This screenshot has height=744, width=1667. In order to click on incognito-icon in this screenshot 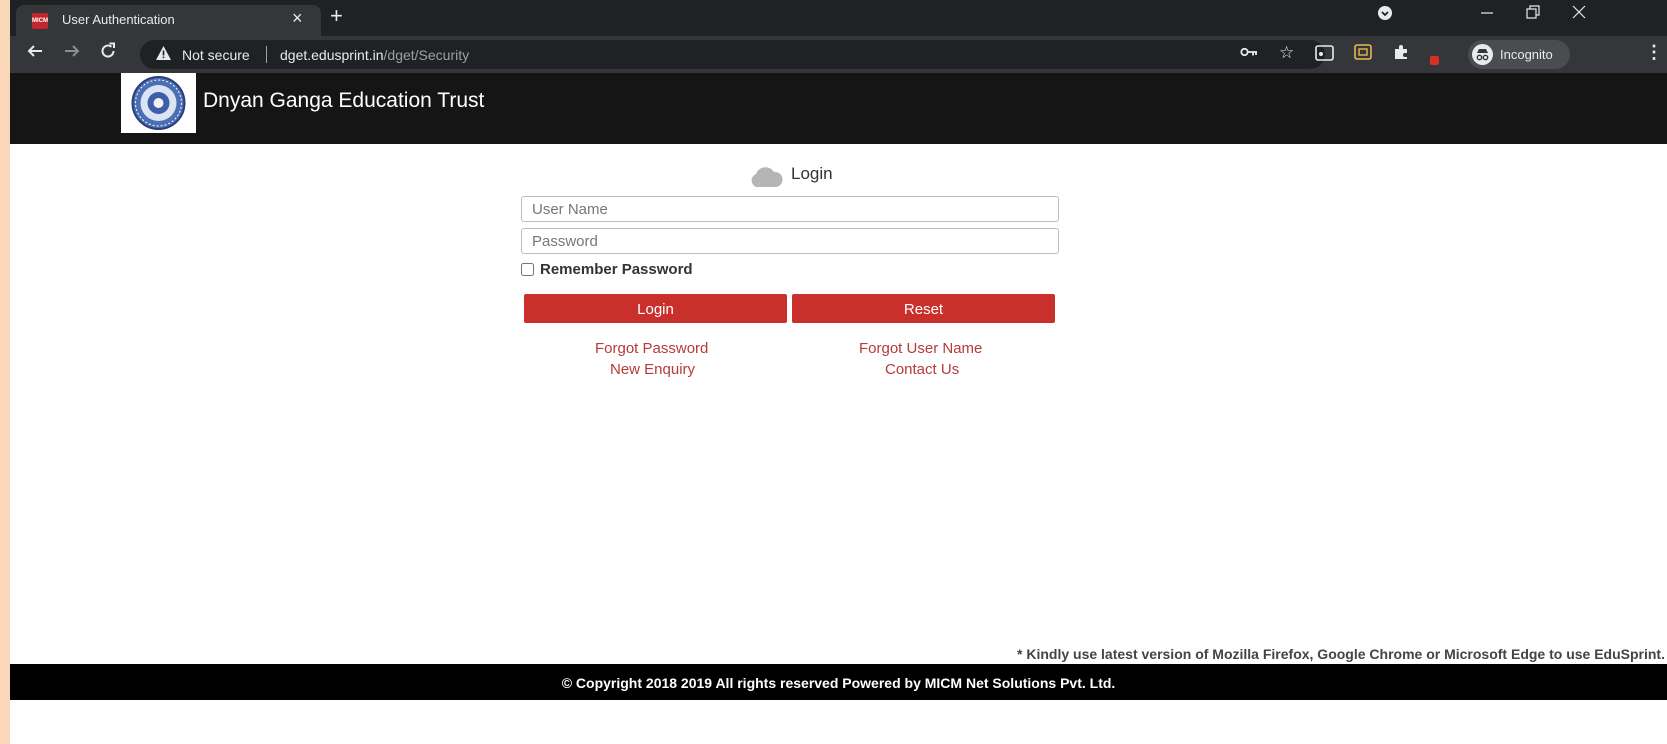, I will do `click(1482, 54)`.